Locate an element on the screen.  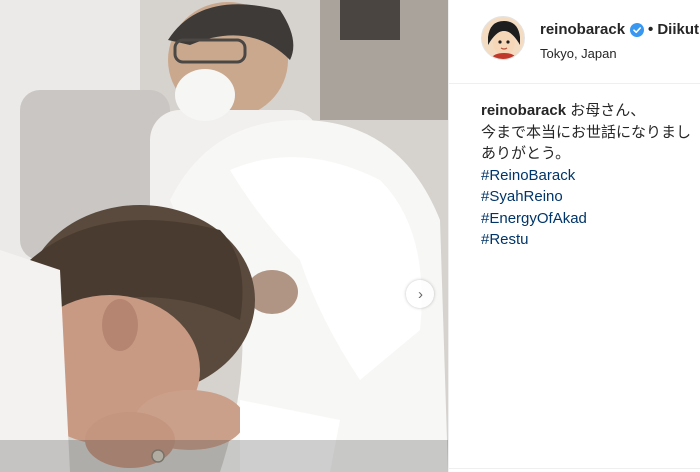
hashtag-link: #Restu is located at coordinates (590, 240).